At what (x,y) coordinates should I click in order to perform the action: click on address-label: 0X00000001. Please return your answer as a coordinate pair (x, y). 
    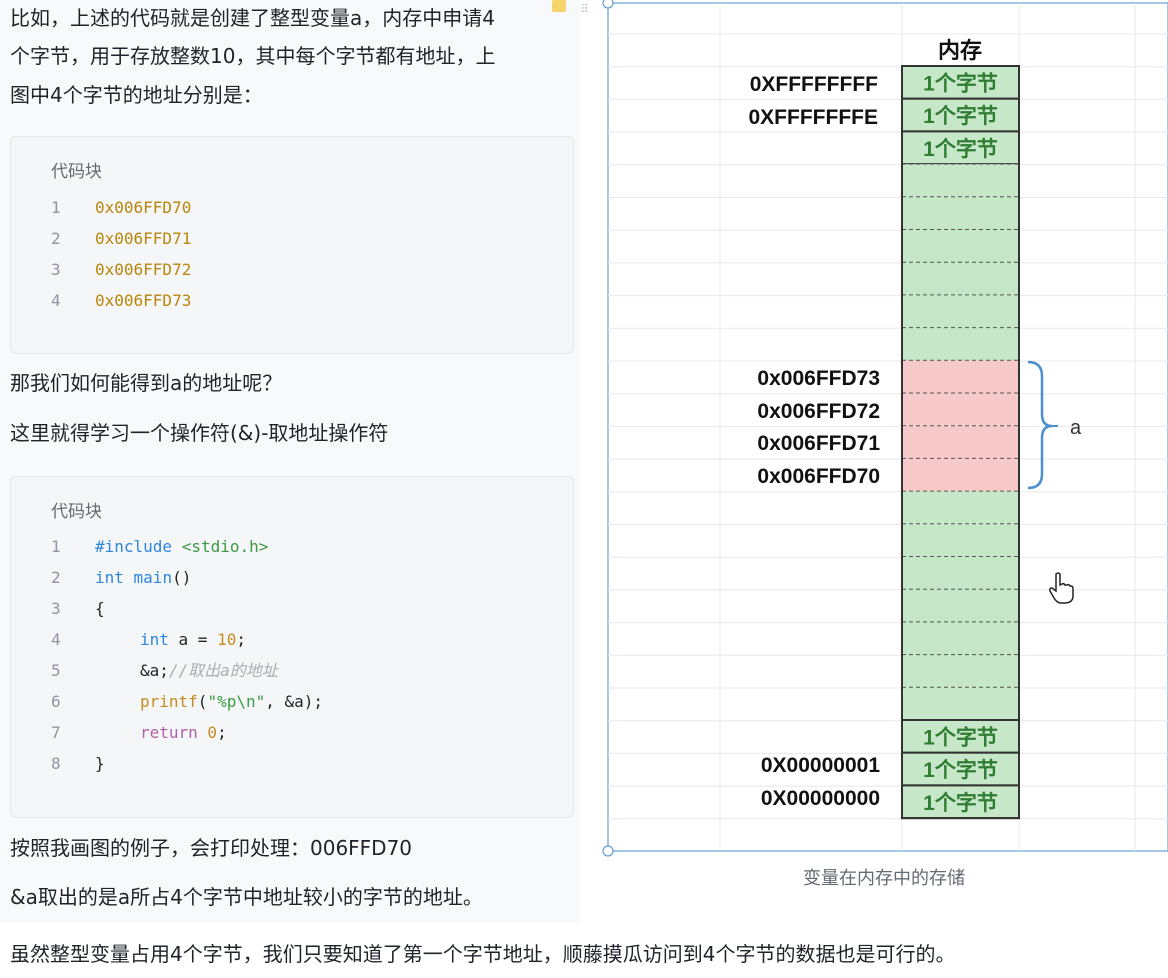
    Looking at the image, I should click on (820, 765).